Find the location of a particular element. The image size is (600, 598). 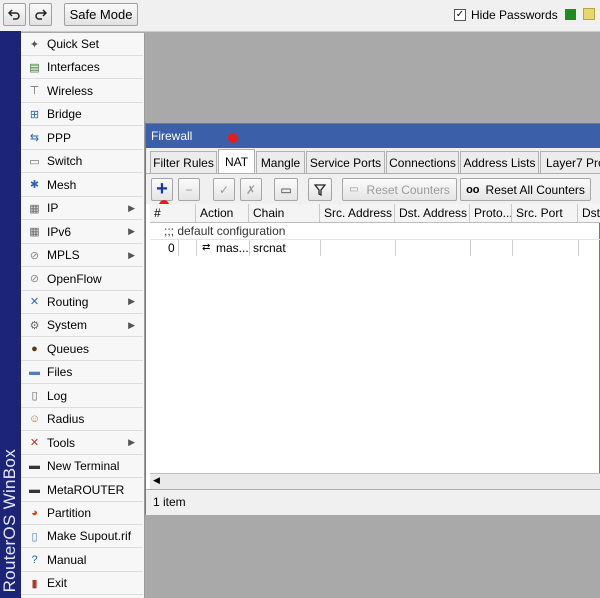

col-src-address: Src. Address is located at coordinates (357, 213).